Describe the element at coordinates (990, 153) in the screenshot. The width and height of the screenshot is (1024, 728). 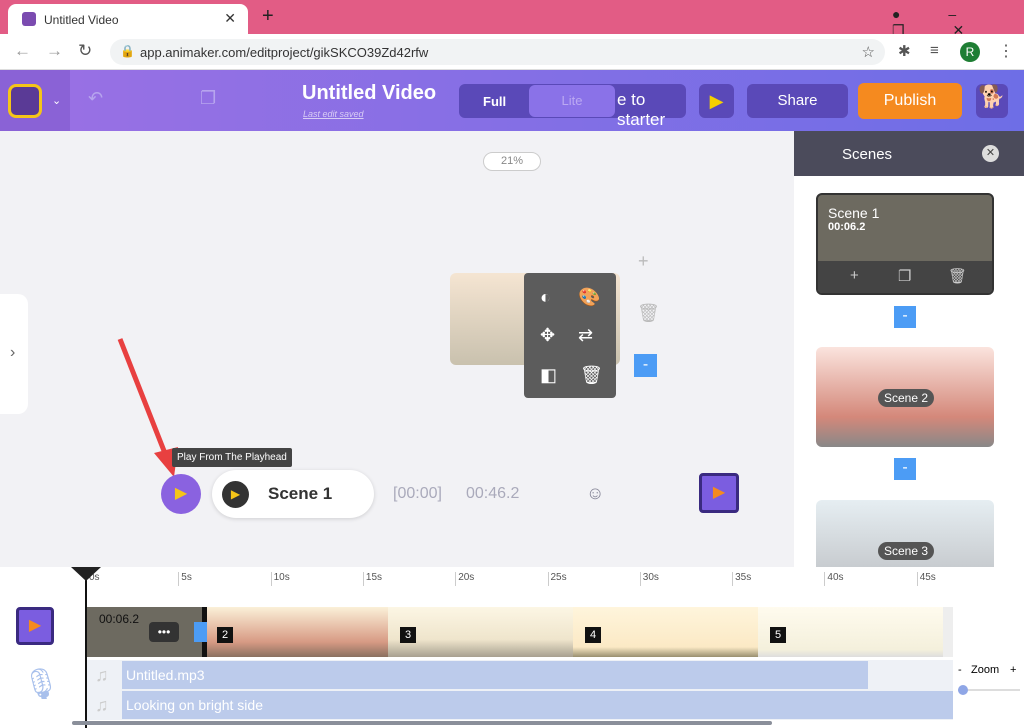
I see `close-icon: ✕` at that location.